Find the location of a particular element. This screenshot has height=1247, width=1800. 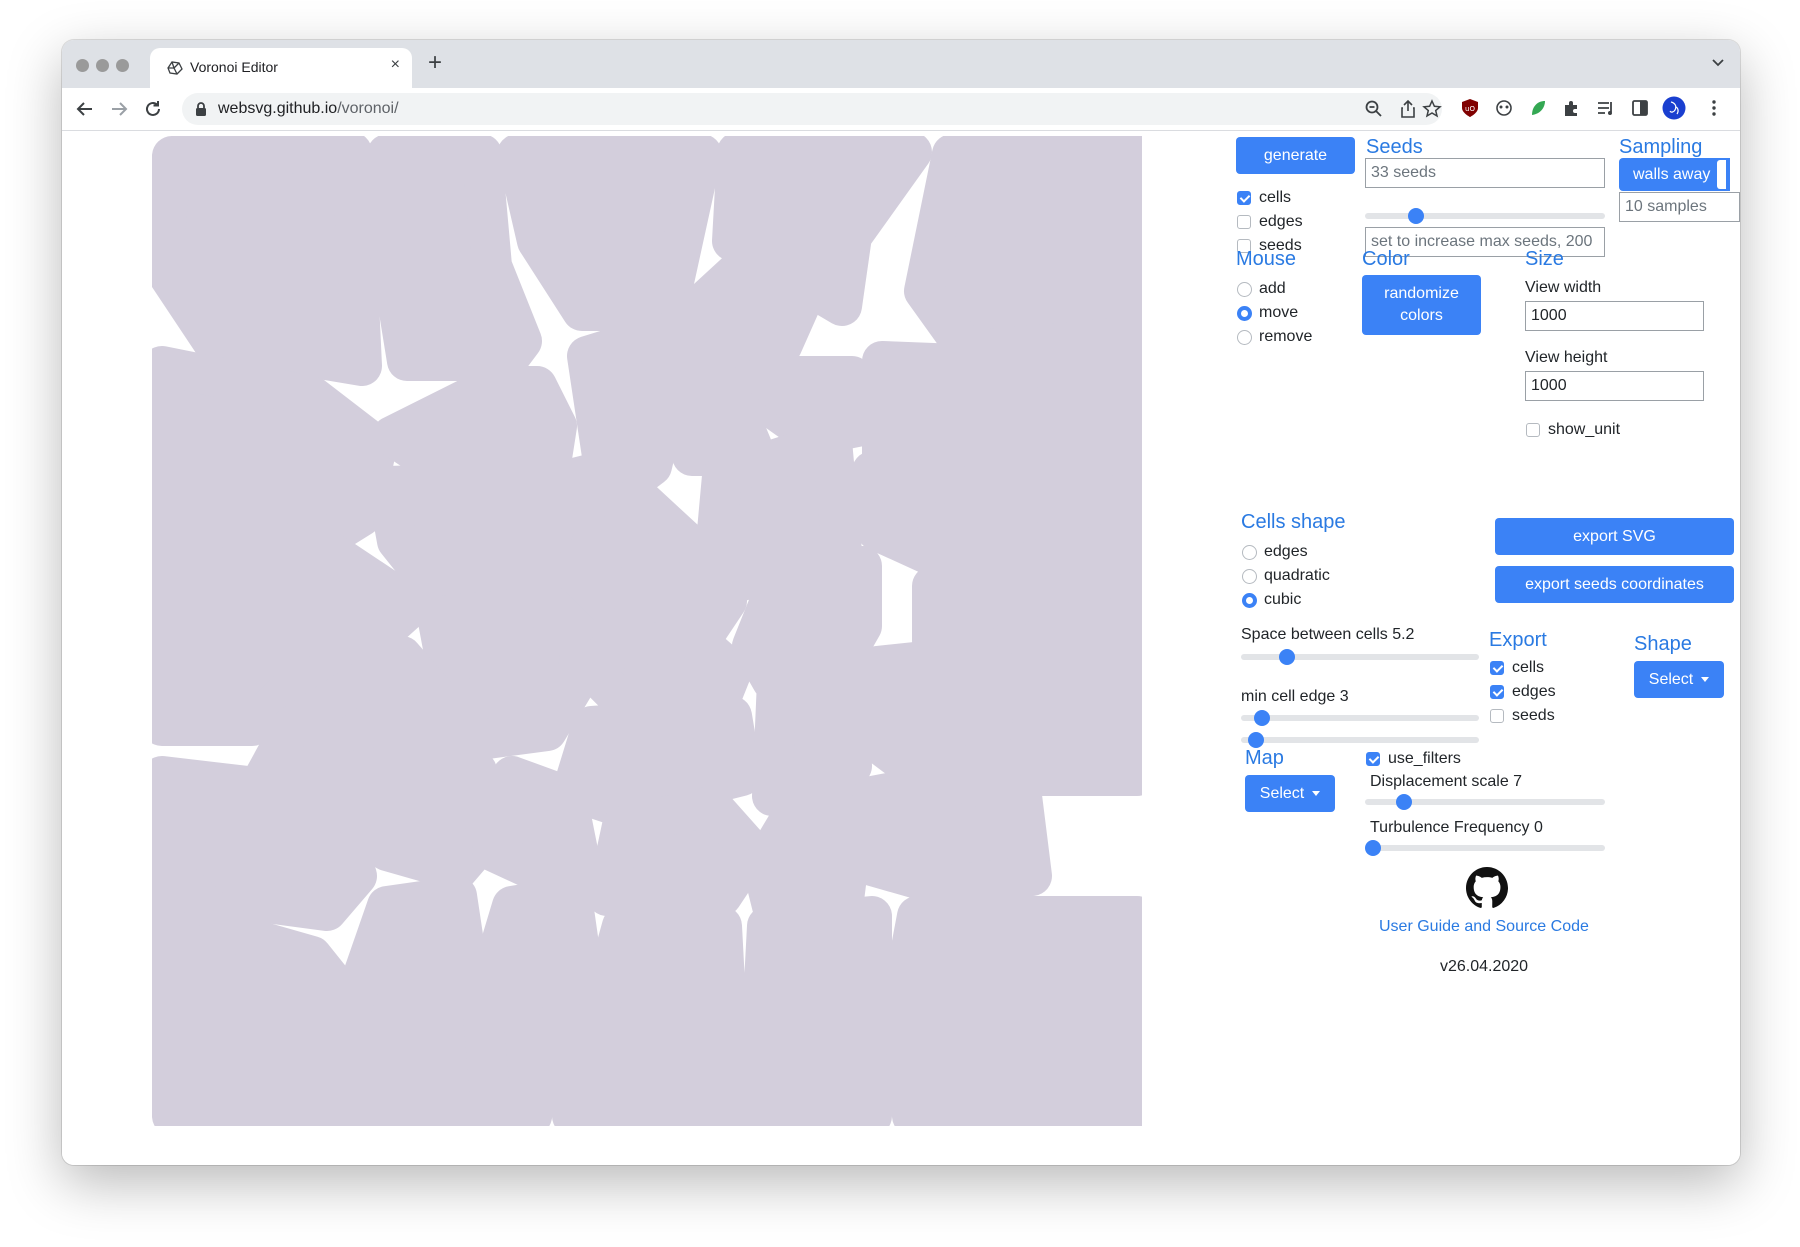

minimize-window-dot is located at coordinates (102, 65).